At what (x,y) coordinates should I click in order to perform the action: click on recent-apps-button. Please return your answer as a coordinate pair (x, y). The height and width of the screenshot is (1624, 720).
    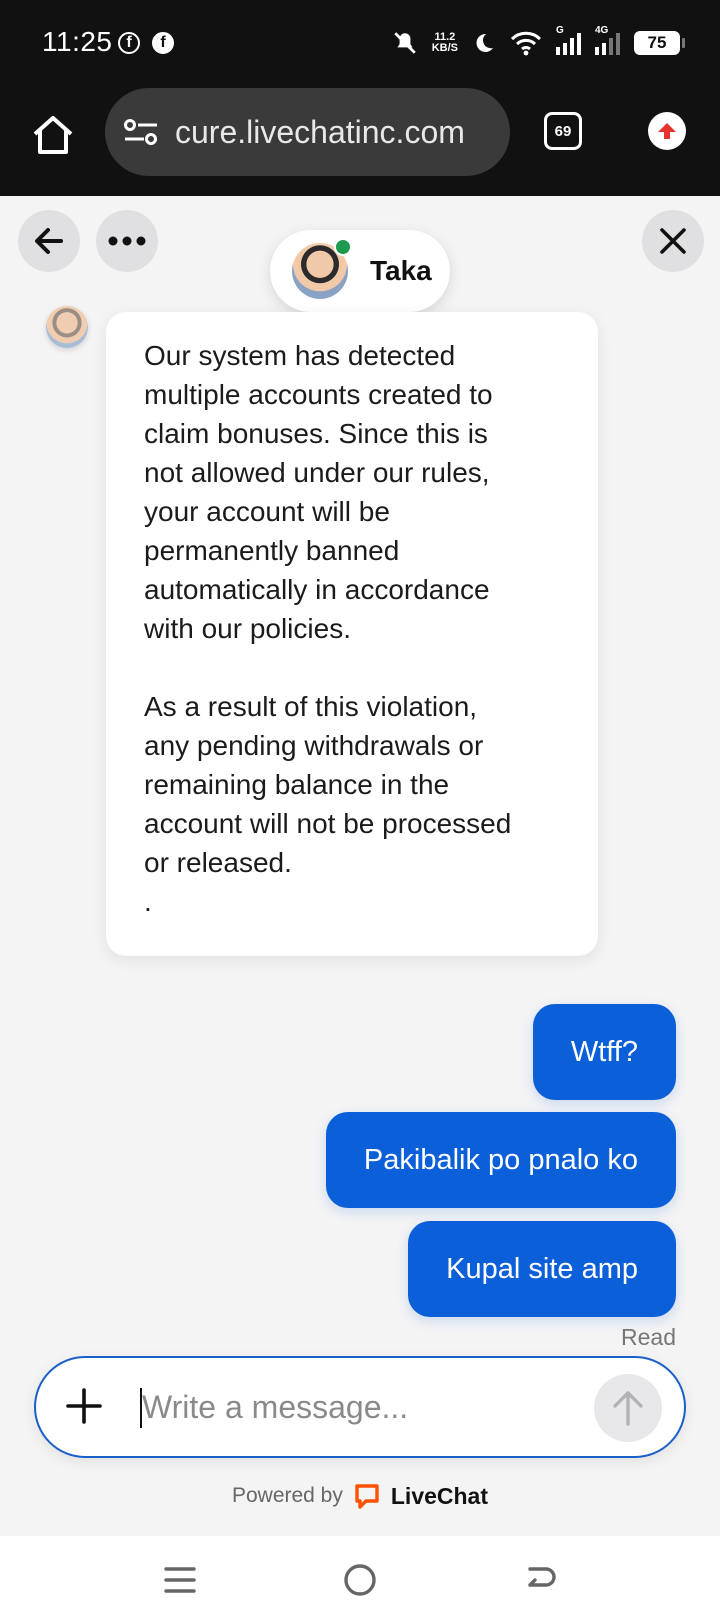
    Looking at the image, I should click on (180, 1580).